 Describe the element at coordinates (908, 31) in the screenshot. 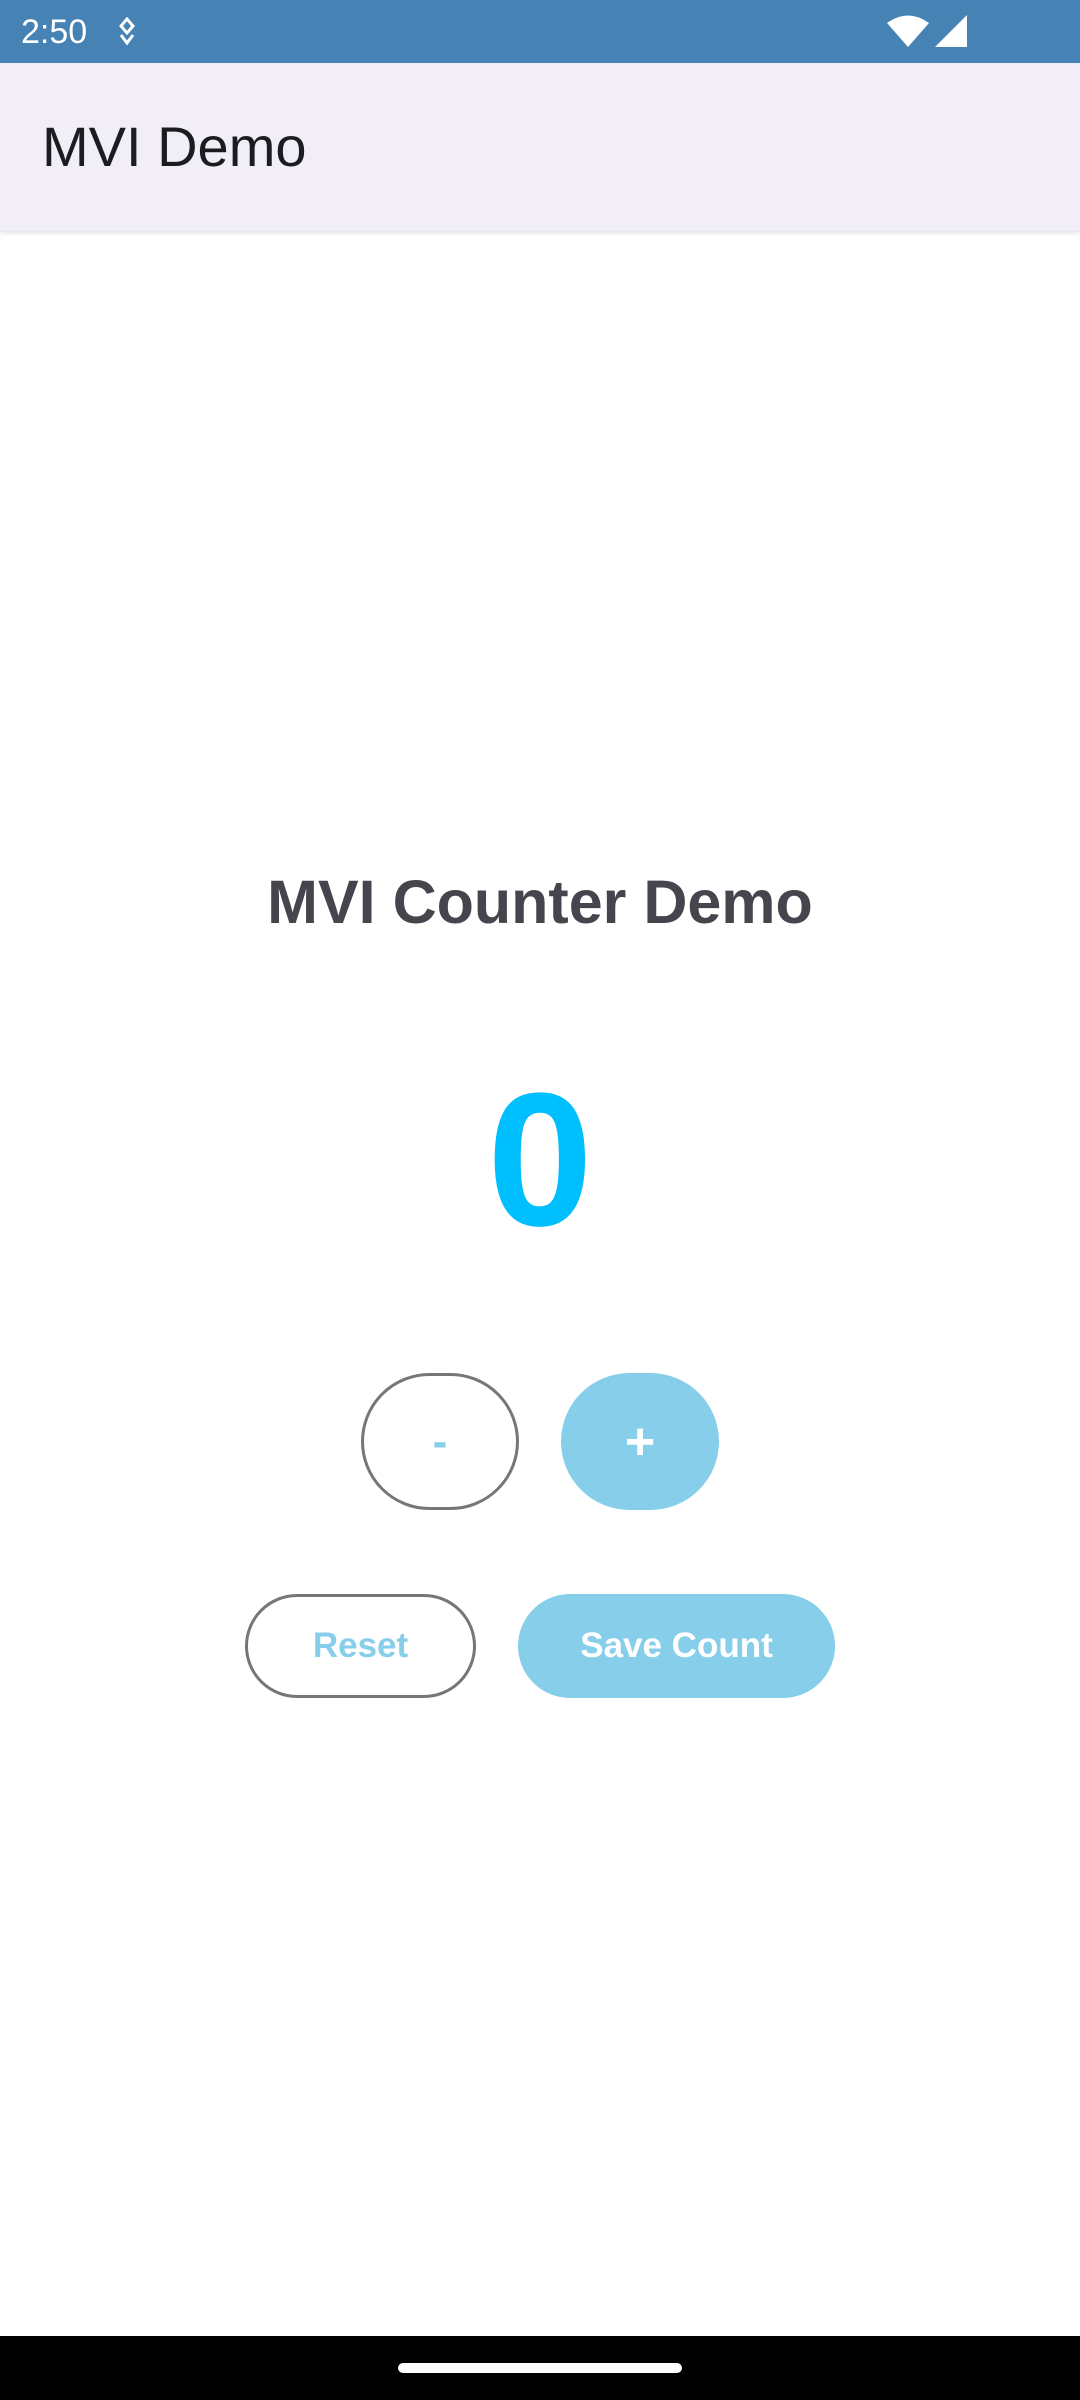

I see `wifi-icon` at that location.